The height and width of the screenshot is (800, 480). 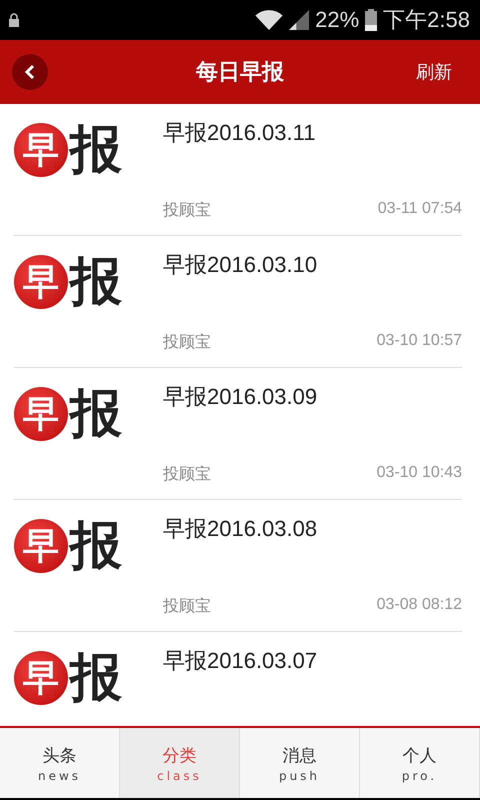 What do you see at coordinates (426, 20) in the screenshot?
I see `clock: 下午2:58` at bounding box center [426, 20].